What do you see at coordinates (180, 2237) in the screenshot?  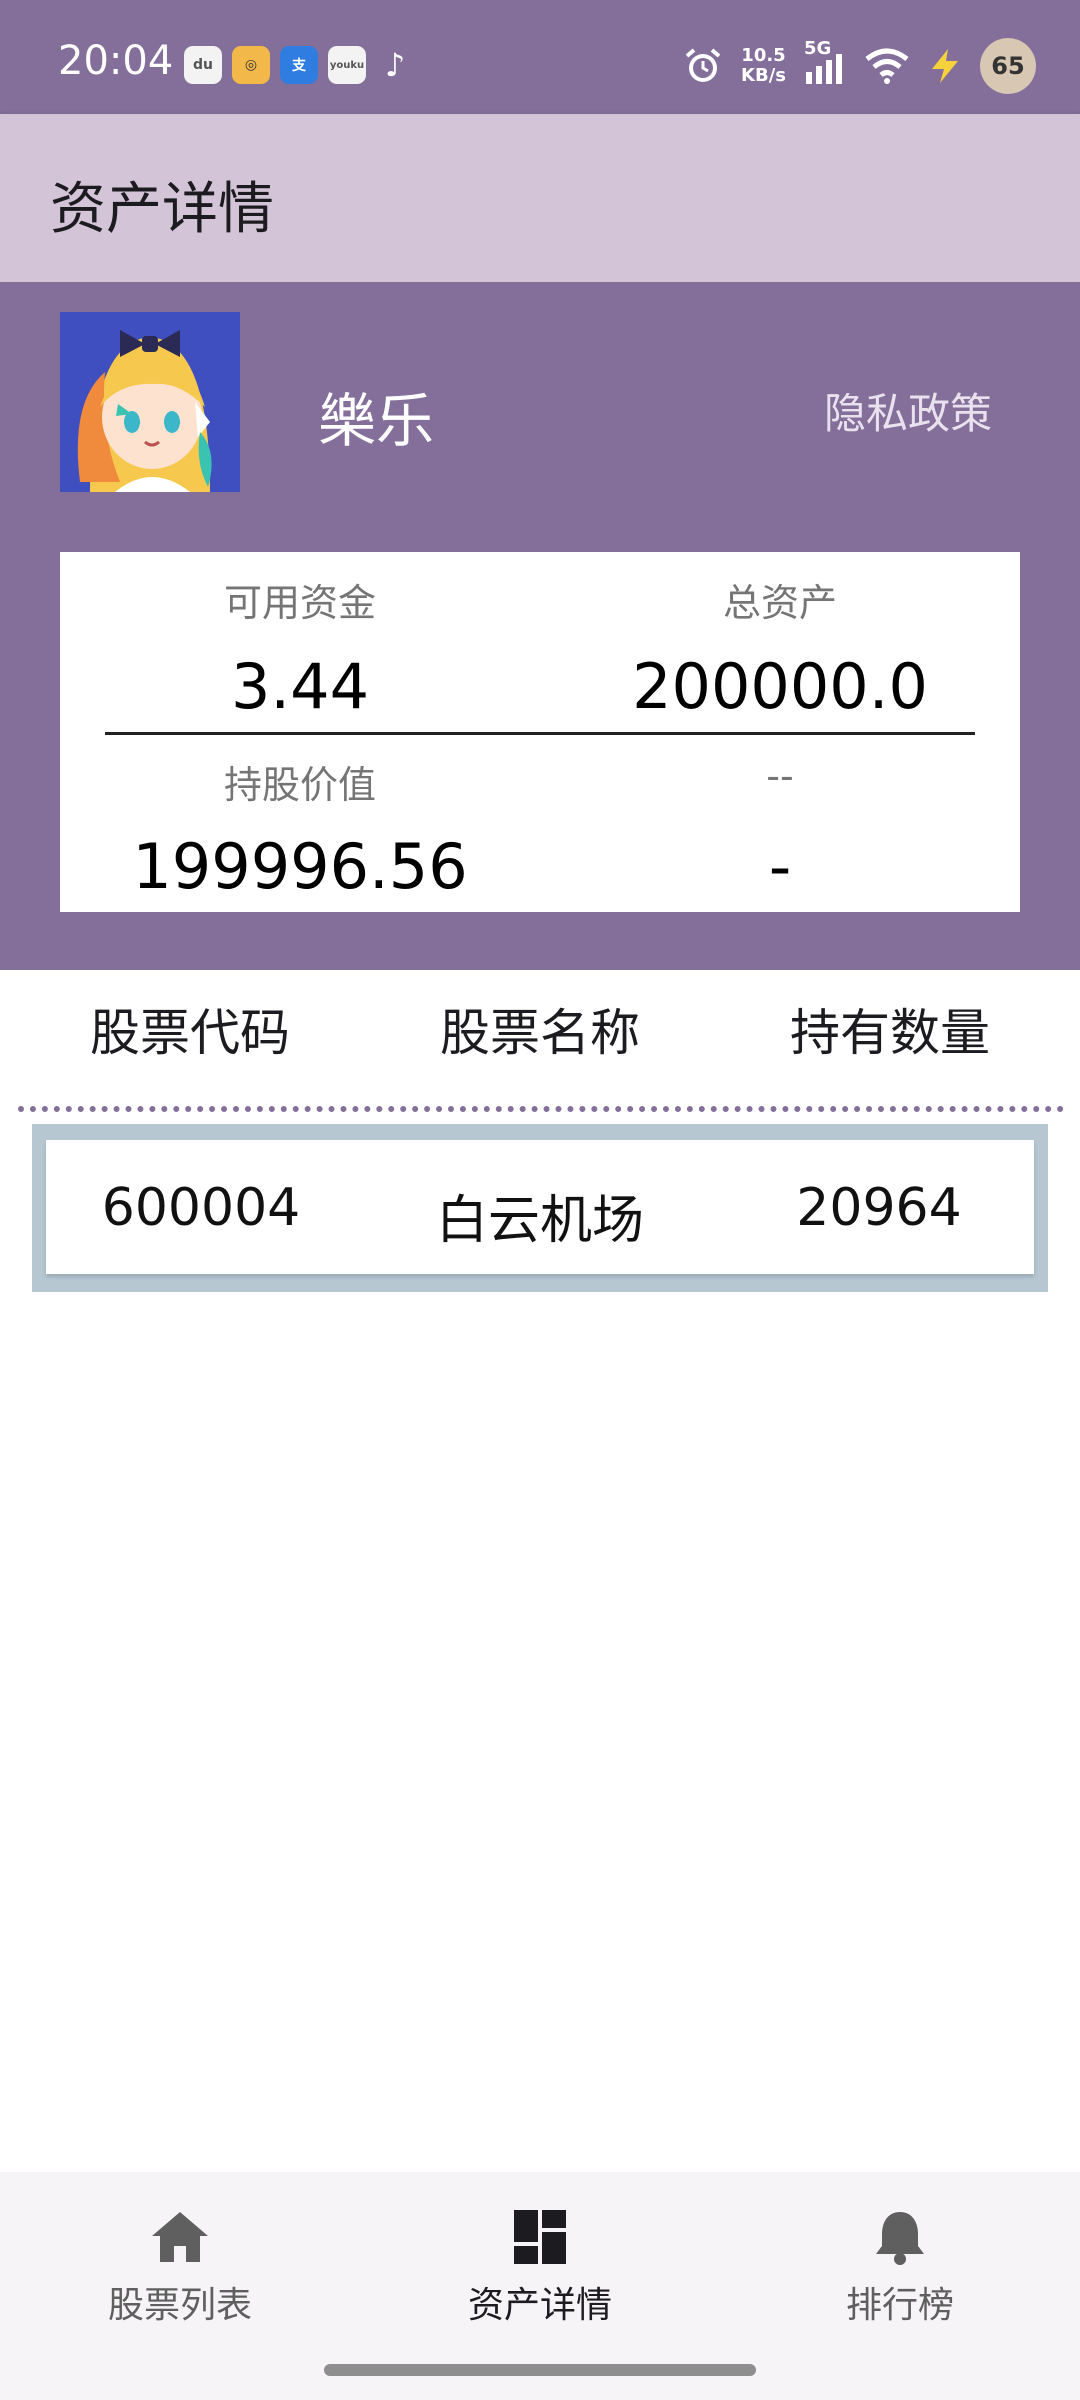 I see `home-icon` at bounding box center [180, 2237].